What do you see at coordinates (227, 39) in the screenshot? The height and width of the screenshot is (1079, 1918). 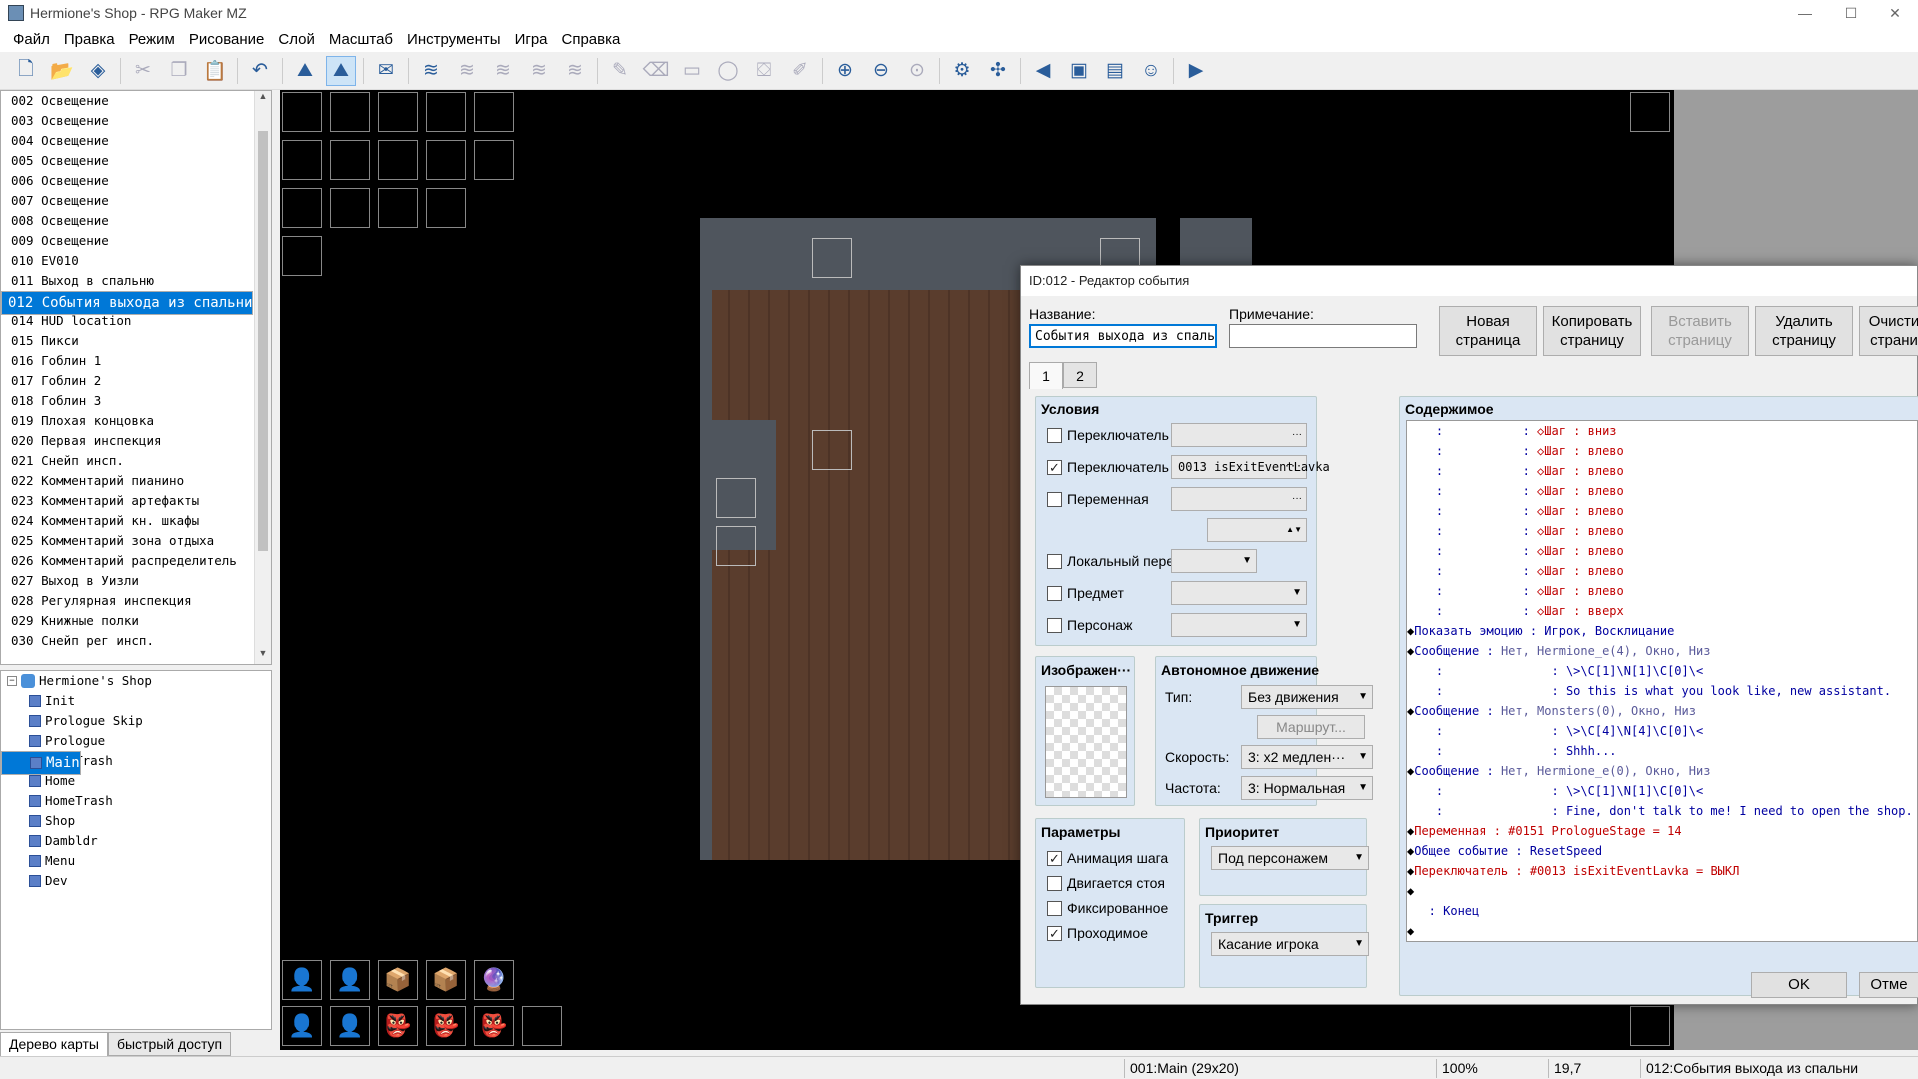 I see `menu-draw: Рисование` at bounding box center [227, 39].